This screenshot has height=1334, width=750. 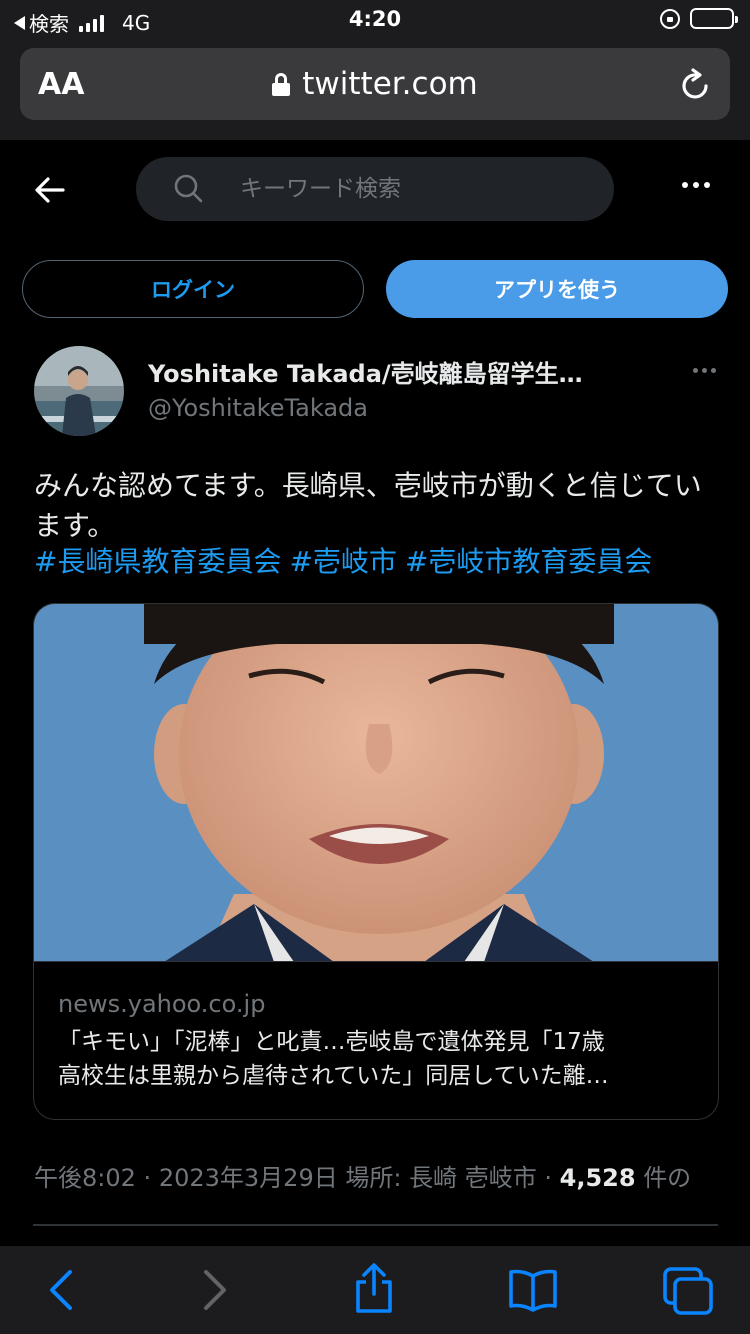 I want to click on browser-top: AA twitter.com, so click(x=375, y=90).